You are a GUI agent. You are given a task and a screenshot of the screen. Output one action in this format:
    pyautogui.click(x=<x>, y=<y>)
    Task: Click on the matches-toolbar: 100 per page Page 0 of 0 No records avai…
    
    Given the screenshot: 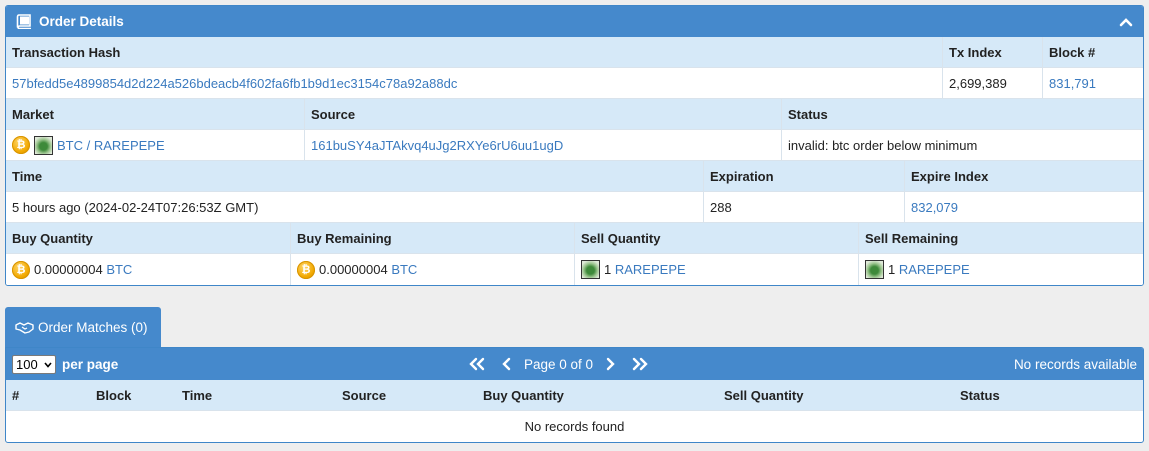 What is the action you would take?
    pyautogui.click(x=574, y=364)
    